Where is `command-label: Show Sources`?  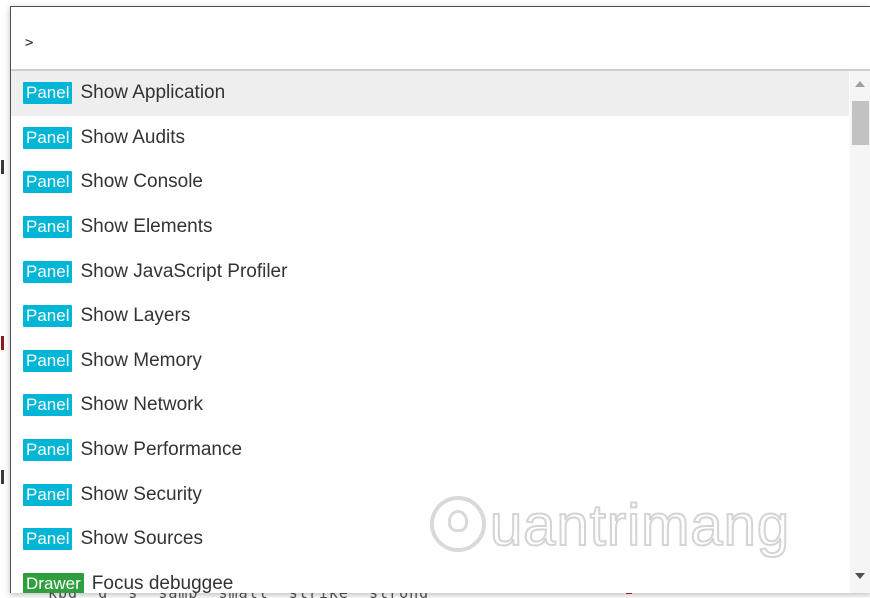 command-label: Show Sources is located at coordinates (141, 539).